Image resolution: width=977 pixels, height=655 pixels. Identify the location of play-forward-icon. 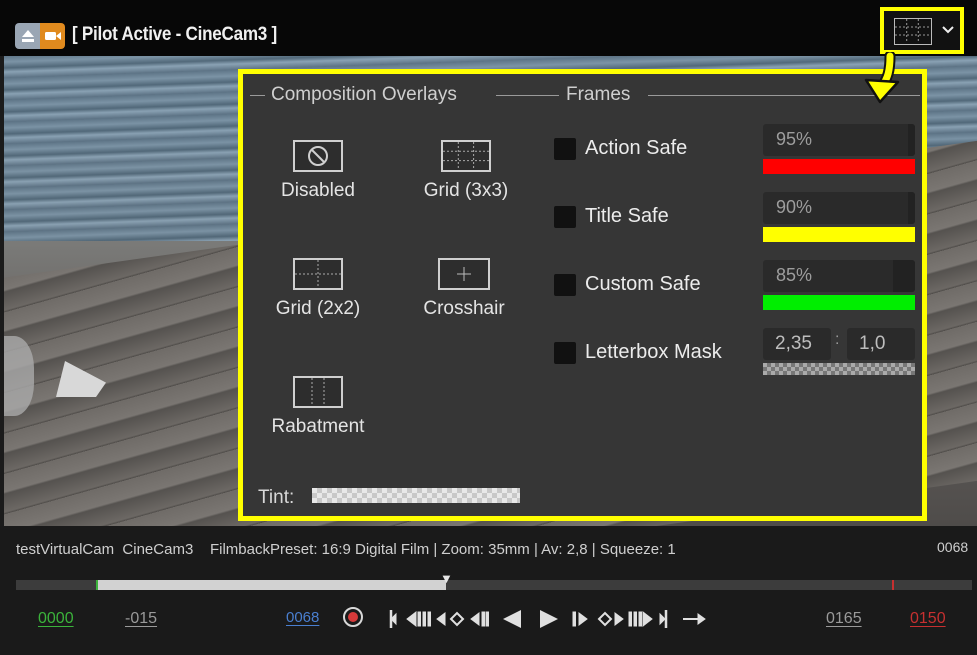
(549, 619).